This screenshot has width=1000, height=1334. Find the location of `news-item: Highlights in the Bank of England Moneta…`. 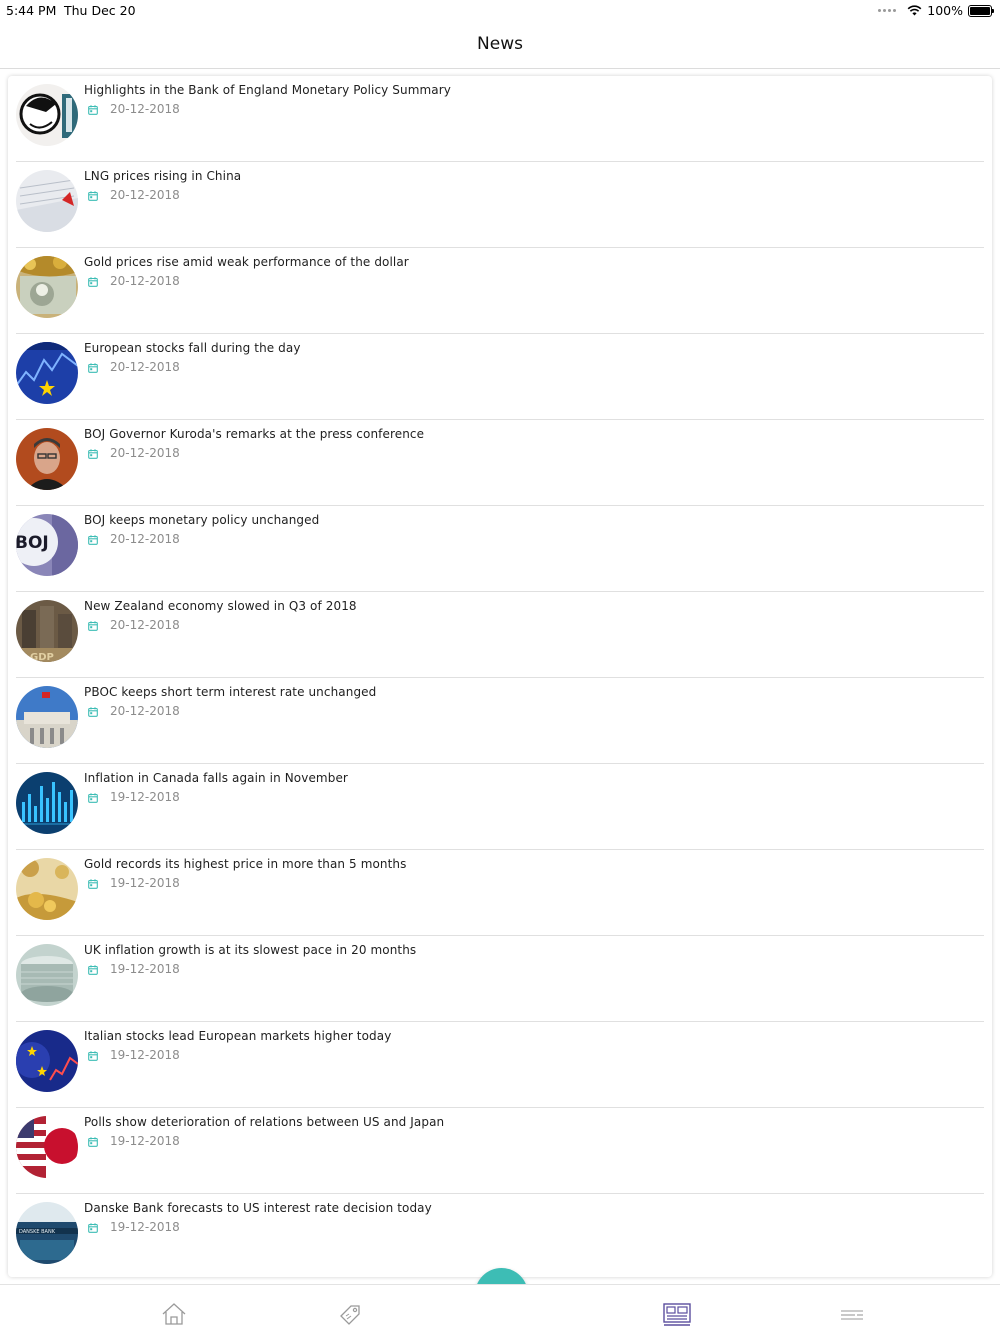

news-item: Highlights in the Bank of England Moneta… is located at coordinates (500, 119).